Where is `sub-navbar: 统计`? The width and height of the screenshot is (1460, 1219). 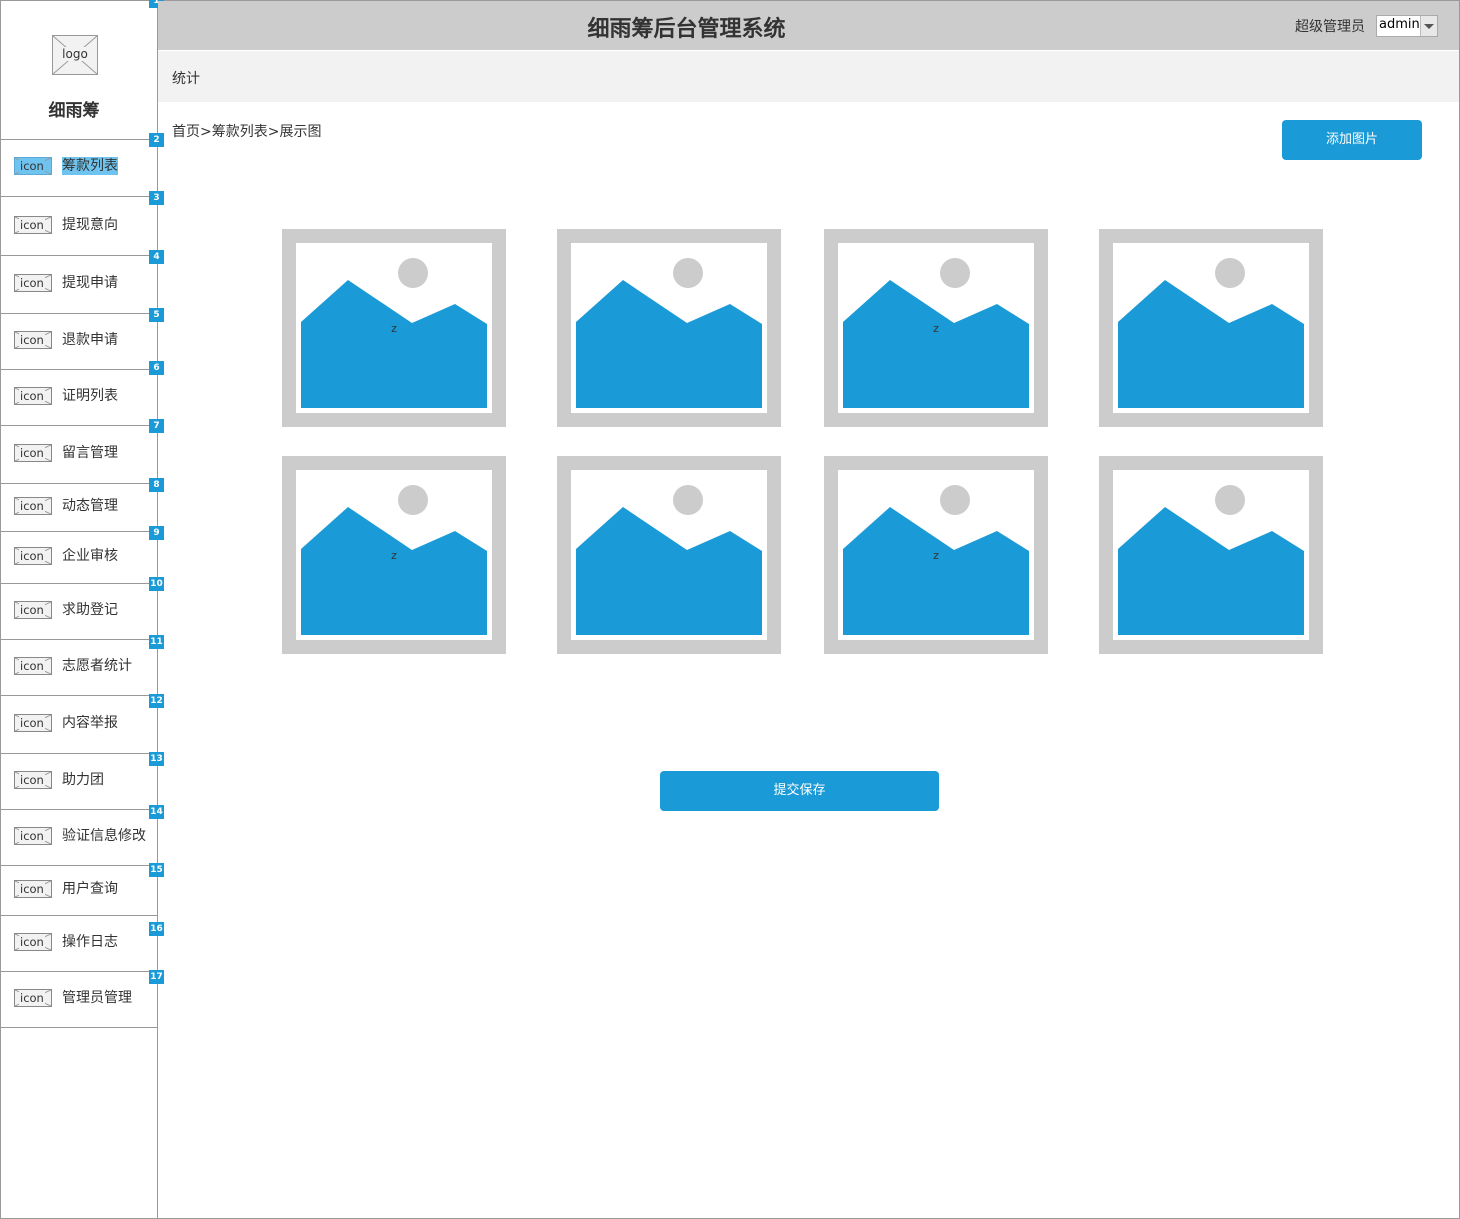 sub-navbar: 统计 is located at coordinates (808, 76).